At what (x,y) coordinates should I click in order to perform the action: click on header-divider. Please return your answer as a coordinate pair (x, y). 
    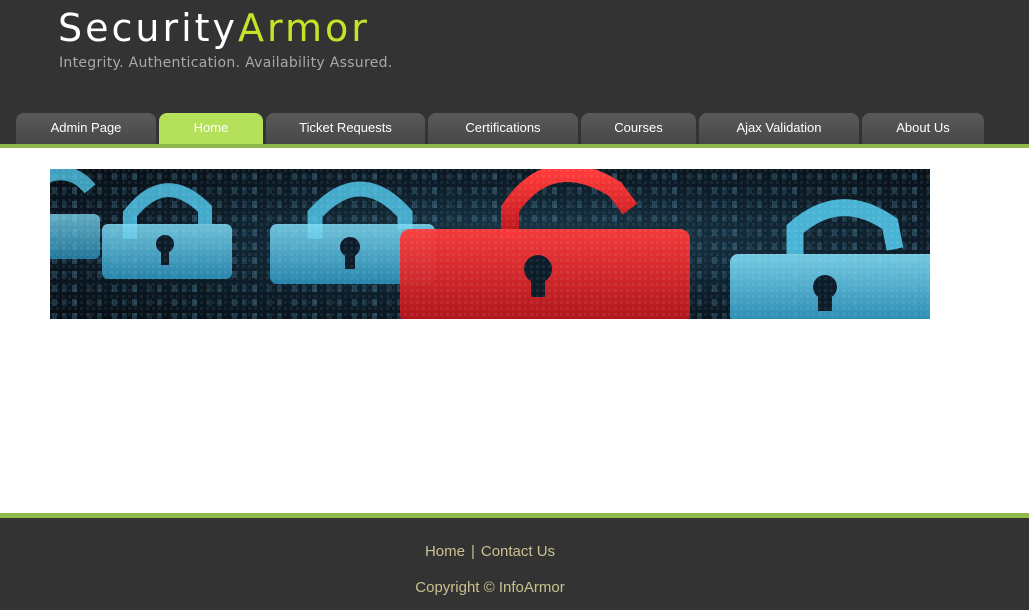
    Looking at the image, I should click on (514, 146).